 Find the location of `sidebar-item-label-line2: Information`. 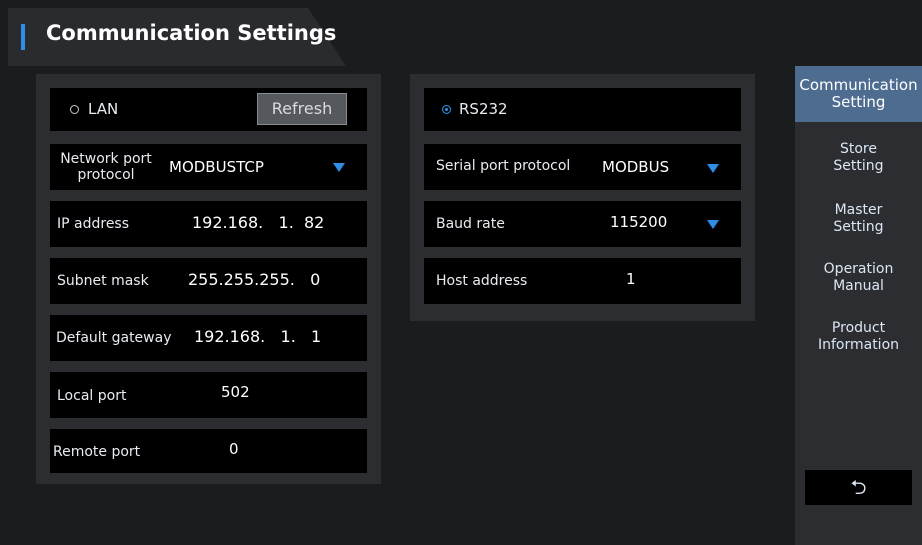

sidebar-item-label-line2: Information is located at coordinates (858, 345).